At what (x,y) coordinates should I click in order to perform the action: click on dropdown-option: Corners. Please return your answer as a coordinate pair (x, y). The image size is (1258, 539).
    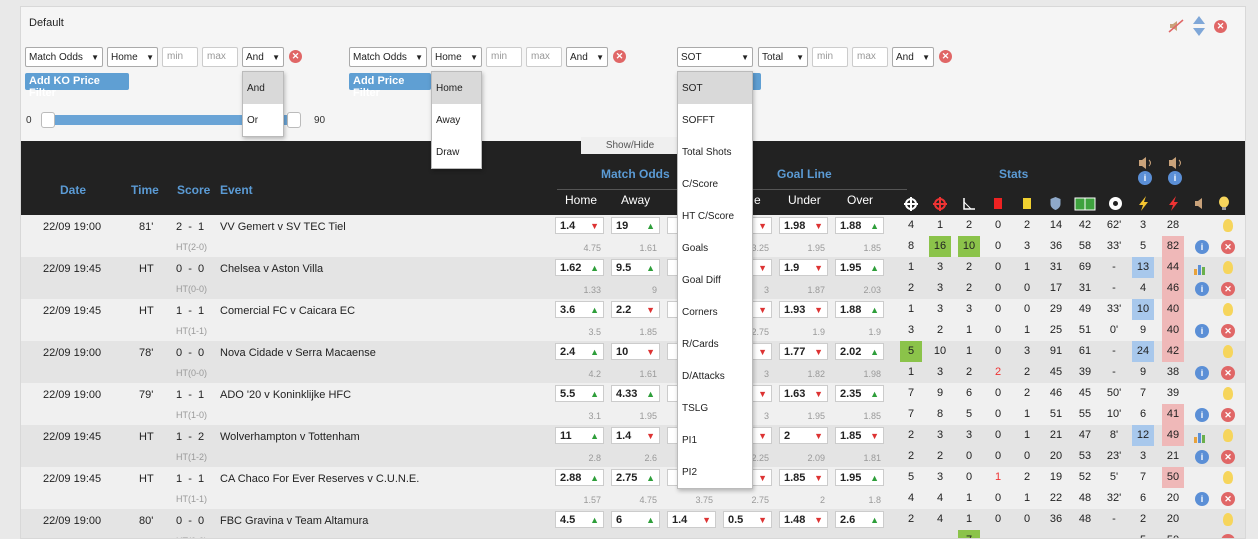
    Looking at the image, I should click on (715, 312).